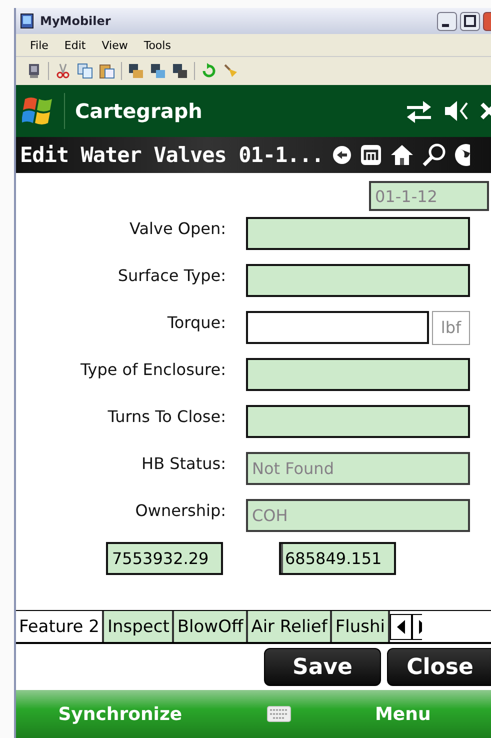 The height and width of the screenshot is (738, 491). What do you see at coordinates (462, 155) in the screenshot?
I see `globe-icon` at bounding box center [462, 155].